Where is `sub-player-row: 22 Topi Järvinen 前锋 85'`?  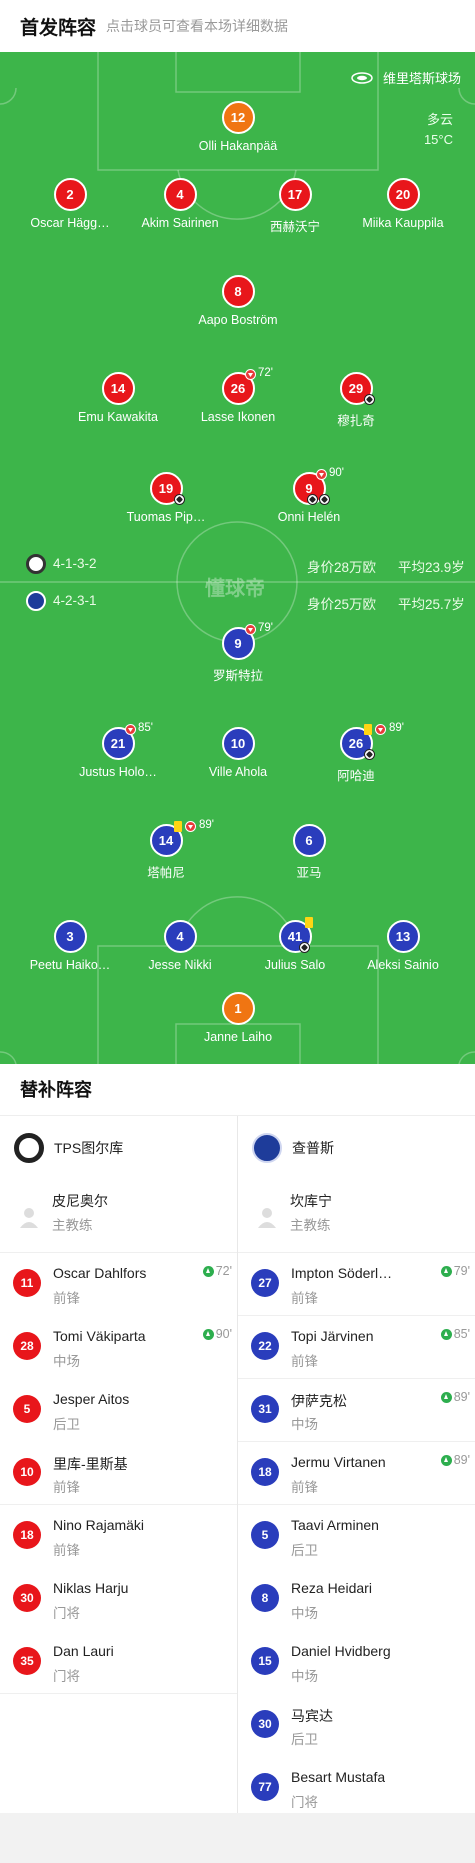
sub-player-row: 22 Topi Järvinen 前锋 85' is located at coordinates (356, 1347).